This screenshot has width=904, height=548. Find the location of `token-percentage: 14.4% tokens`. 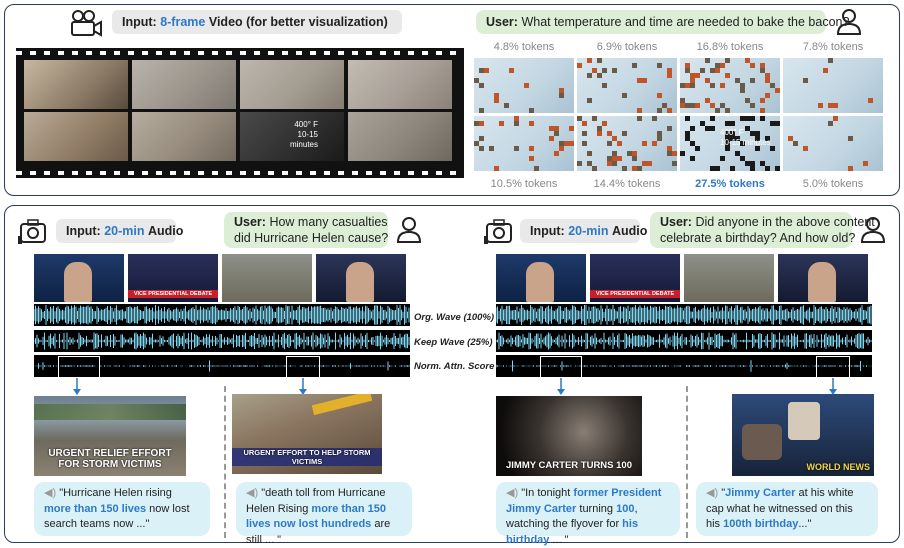

token-percentage: 14.4% tokens is located at coordinates (627, 184).